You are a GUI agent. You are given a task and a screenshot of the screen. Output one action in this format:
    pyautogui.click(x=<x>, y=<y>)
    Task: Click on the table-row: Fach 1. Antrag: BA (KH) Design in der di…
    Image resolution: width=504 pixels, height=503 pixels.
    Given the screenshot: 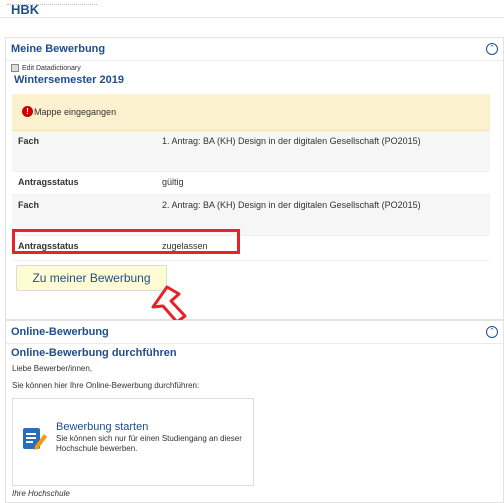 What is the action you would take?
    pyautogui.click(x=251, y=151)
    